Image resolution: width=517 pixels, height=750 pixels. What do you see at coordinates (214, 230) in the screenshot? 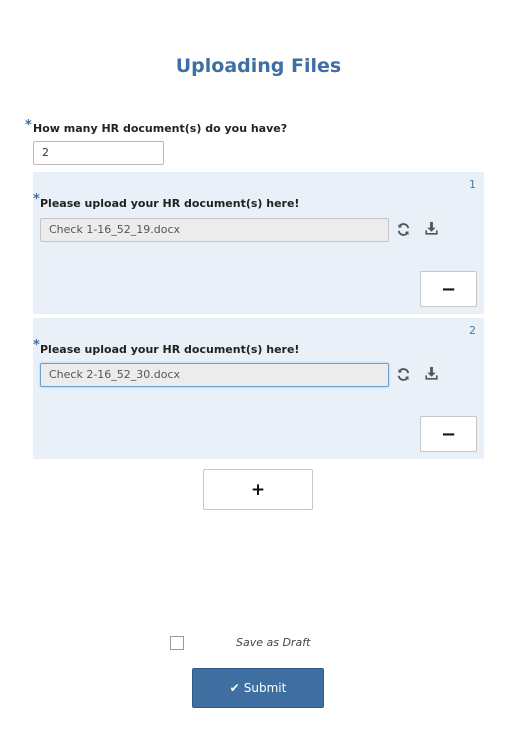
I see `file-name-field: Check 1-16_52_19.docx` at bounding box center [214, 230].